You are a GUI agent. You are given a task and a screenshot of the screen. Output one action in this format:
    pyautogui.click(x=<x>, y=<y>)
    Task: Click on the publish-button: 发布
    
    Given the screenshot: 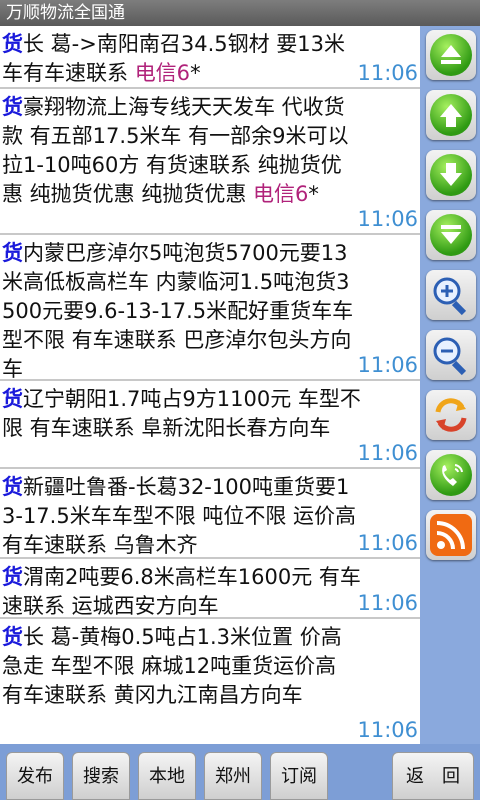 What is the action you would take?
    pyautogui.click(x=35, y=776)
    